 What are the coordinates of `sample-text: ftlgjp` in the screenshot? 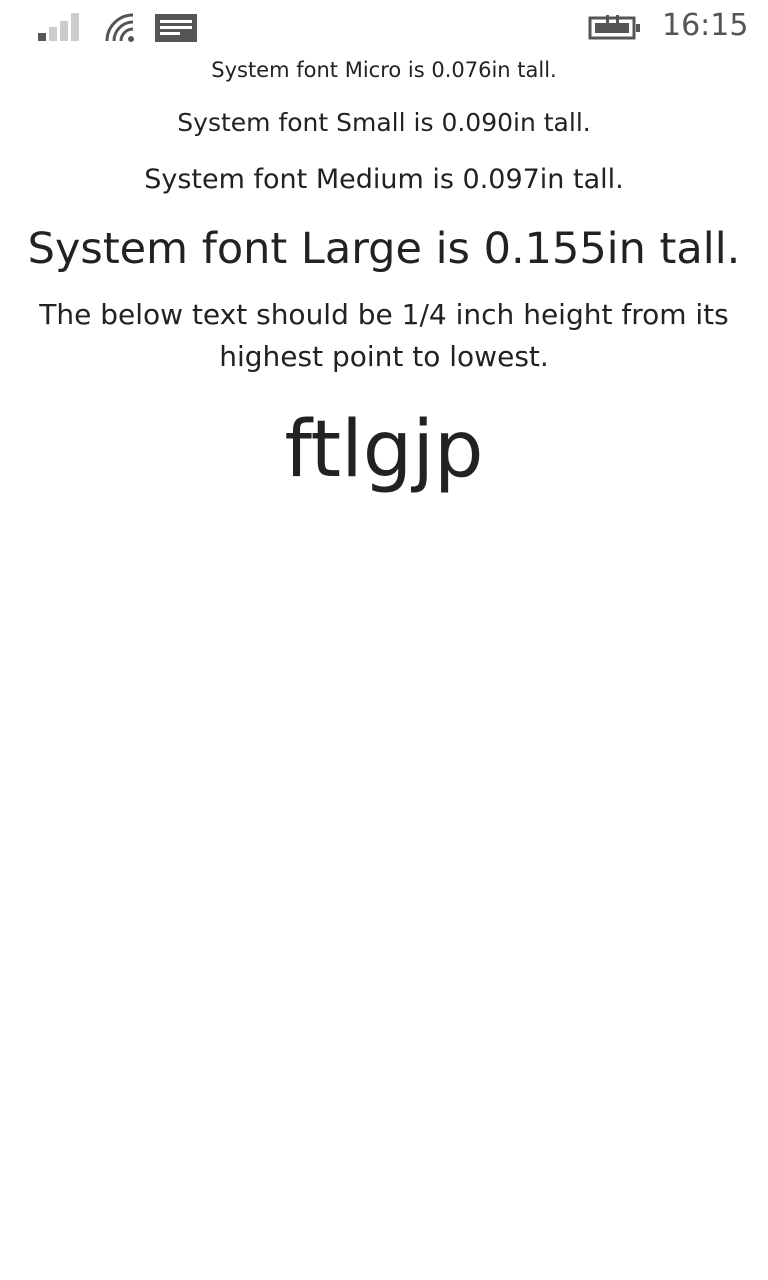 It's located at (384, 450).